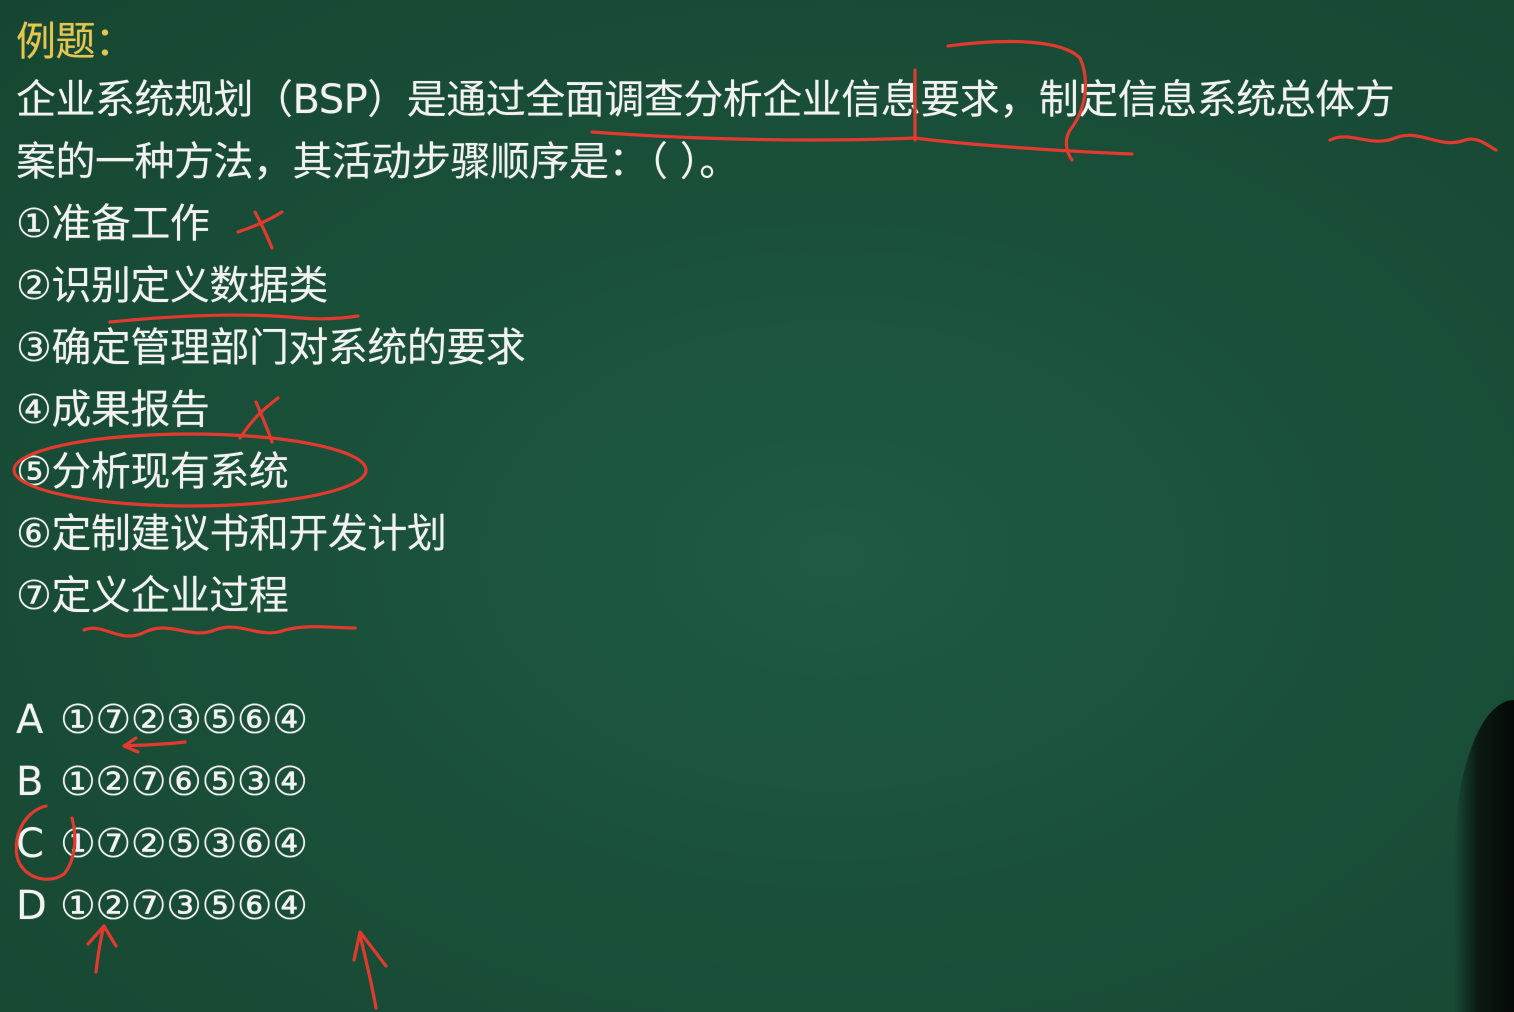  Describe the element at coordinates (172, 286) in the screenshot. I see `step-2: ②识别定义数据类` at that location.